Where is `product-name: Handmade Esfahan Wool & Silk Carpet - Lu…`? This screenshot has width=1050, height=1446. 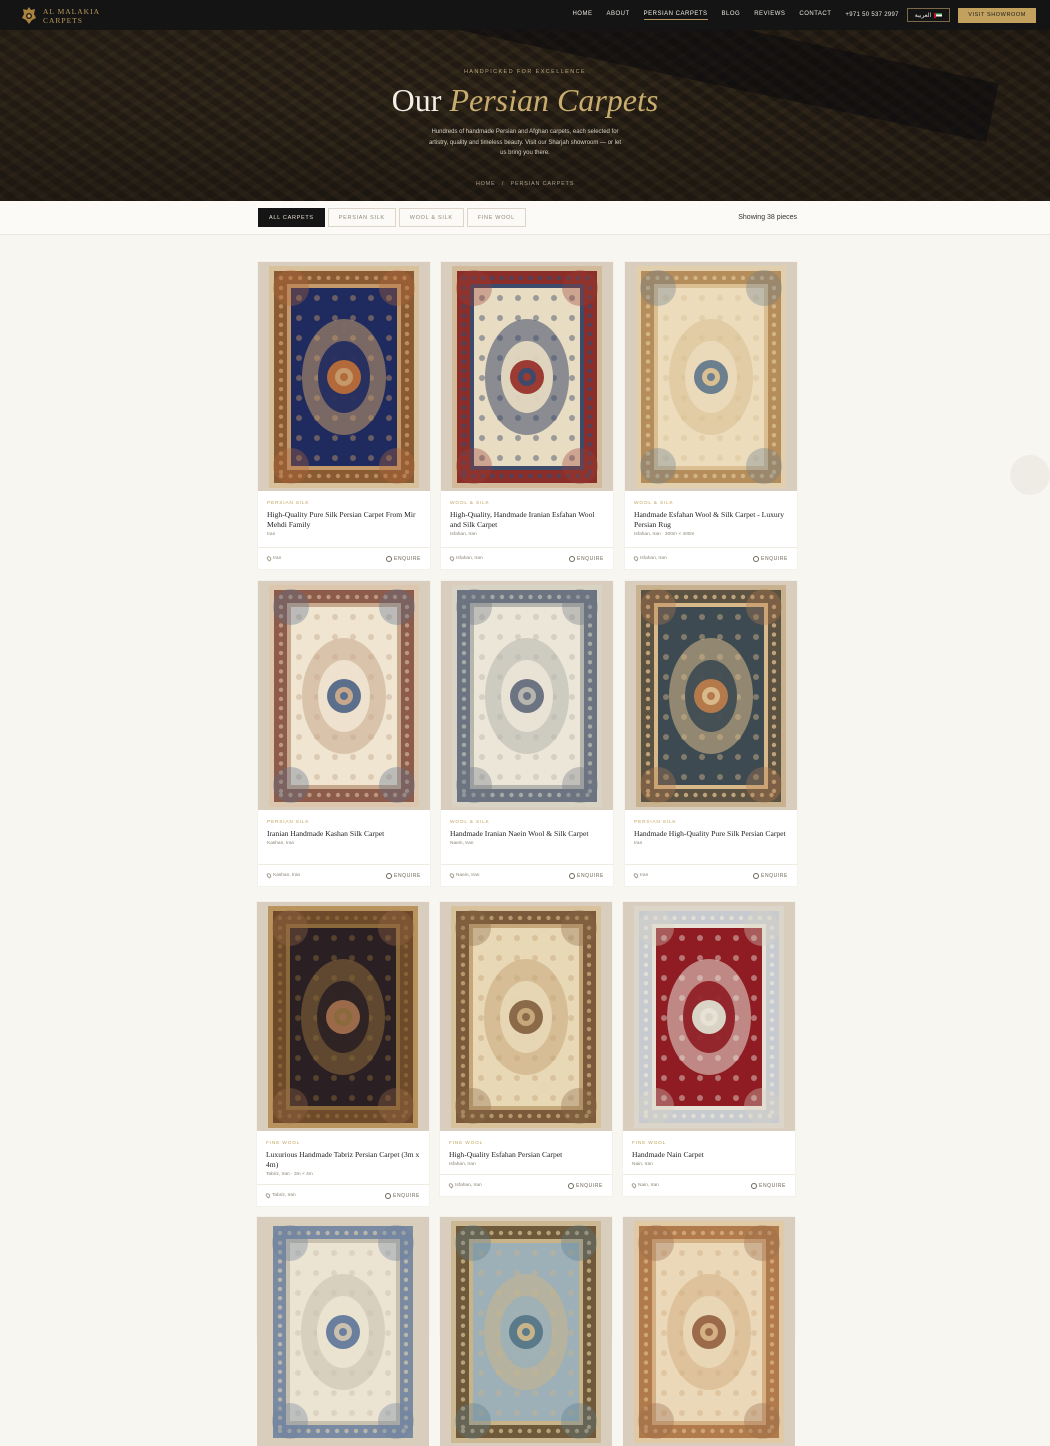
product-name: Handmade Esfahan Wool & Silk Carpet - Lu… is located at coordinates (711, 520).